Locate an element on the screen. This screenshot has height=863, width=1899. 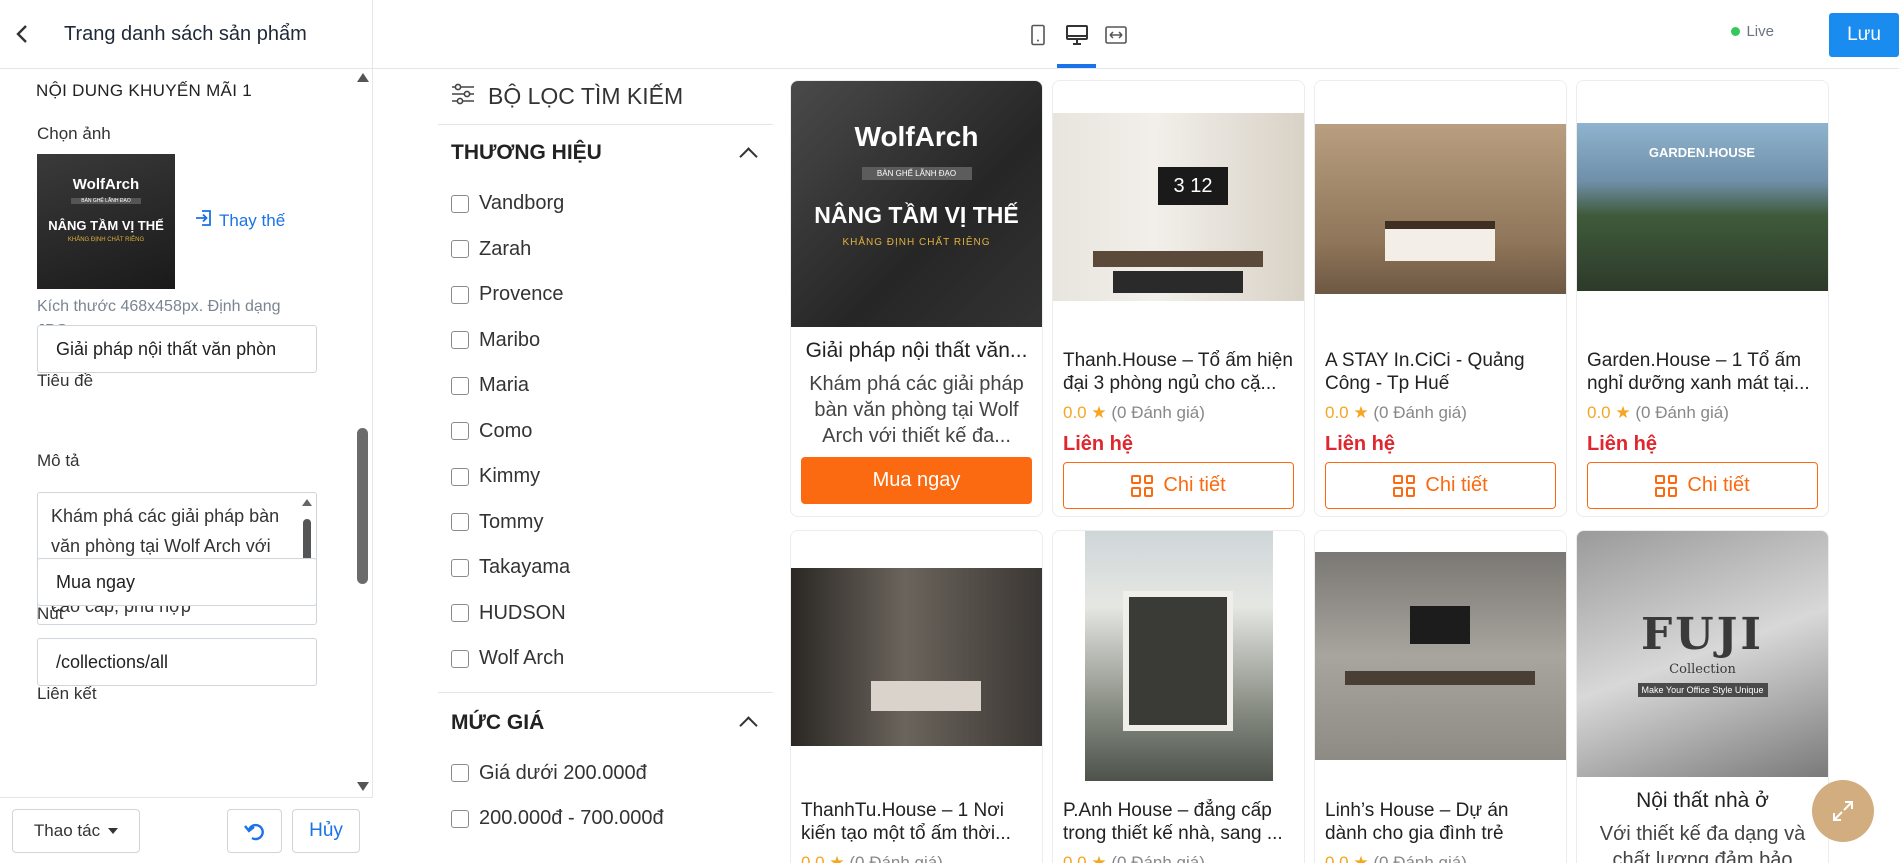
price-filter-title: MỨC GIÁ is located at coordinates (498, 722).